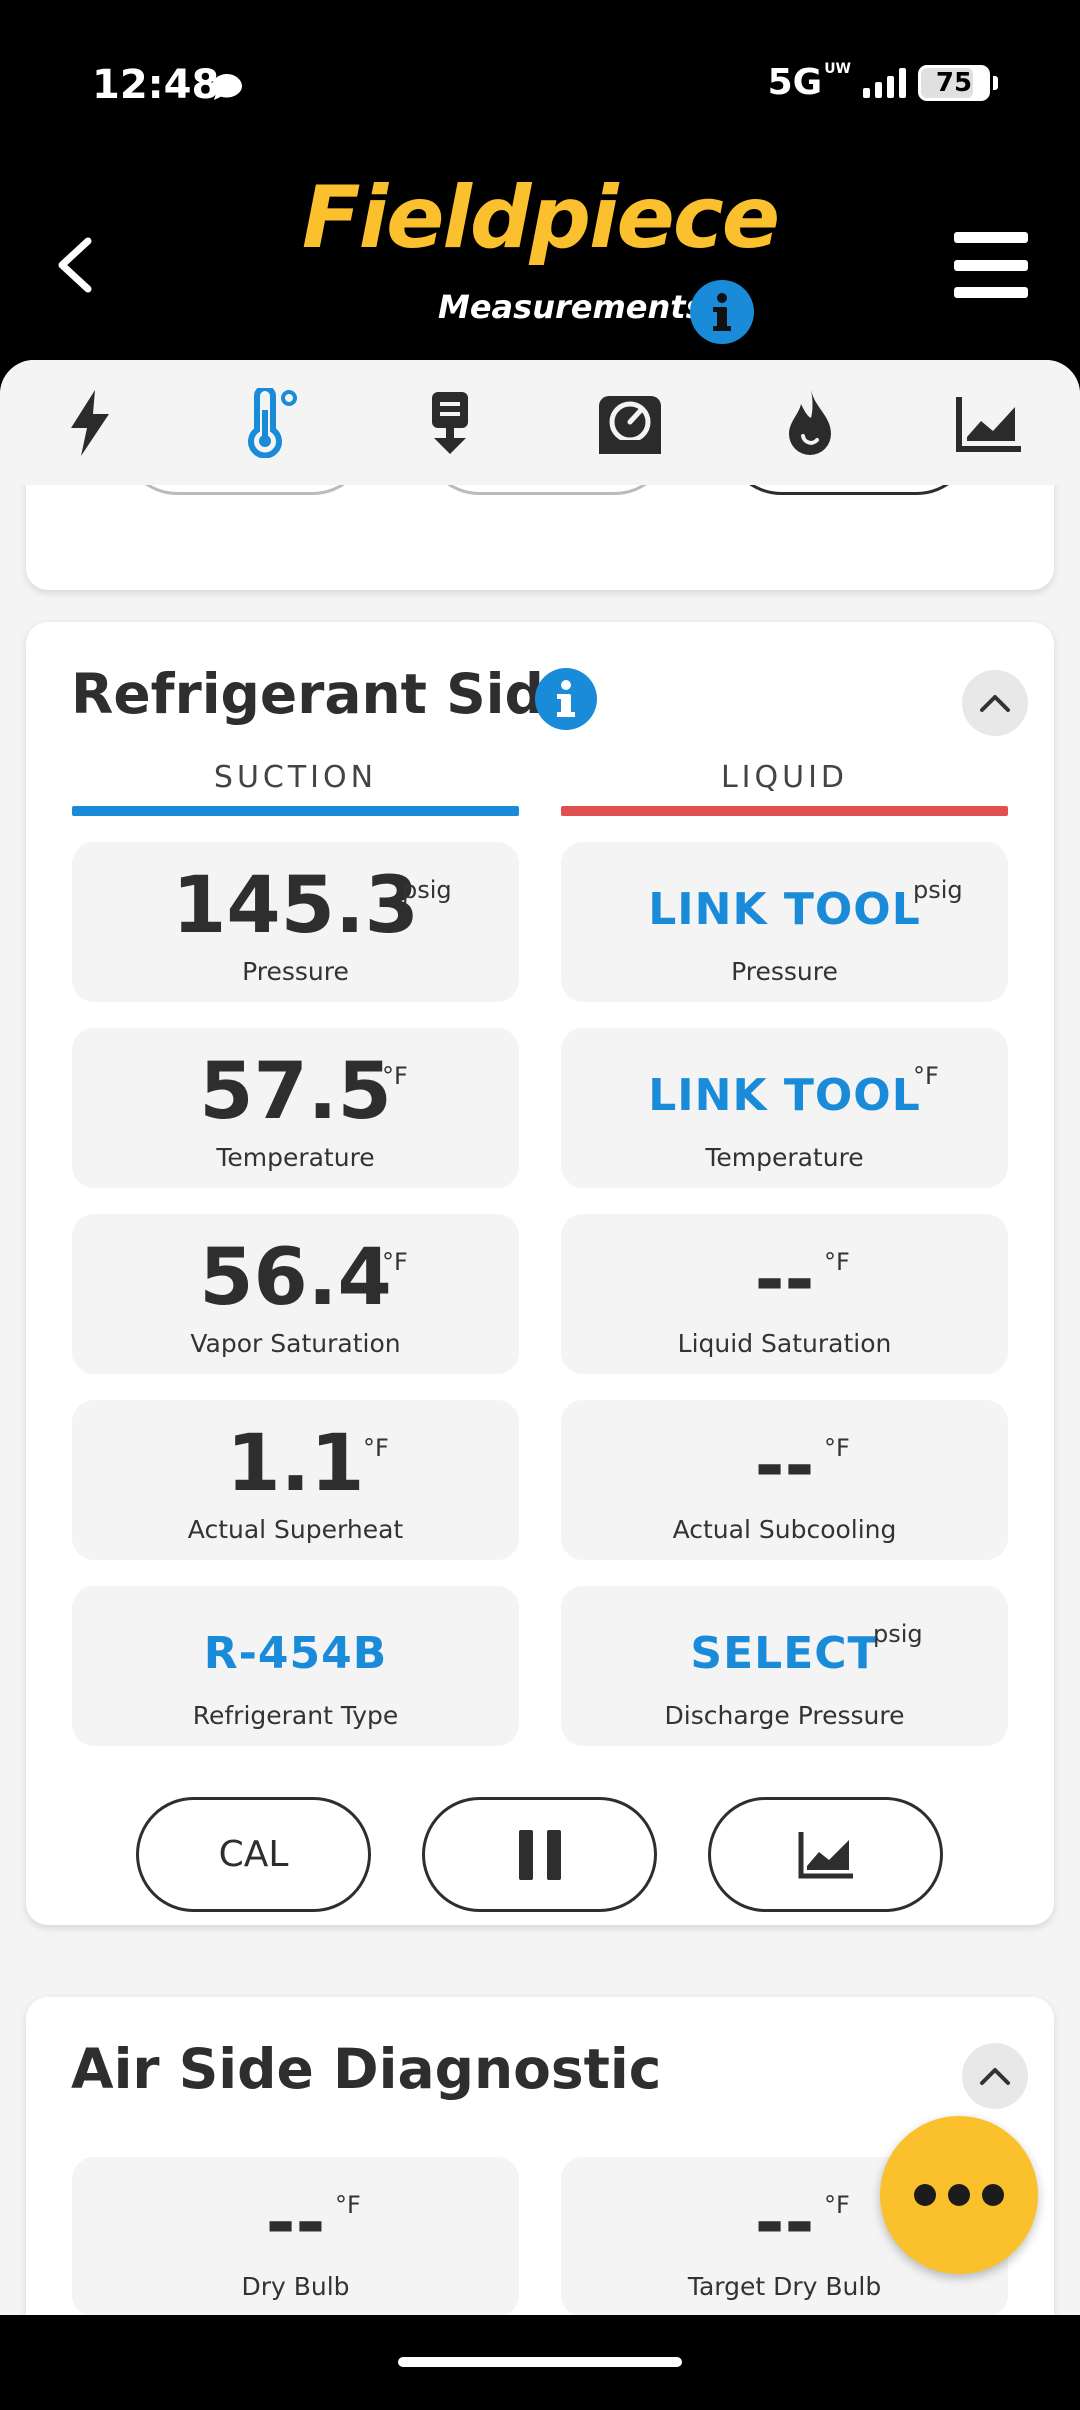 The image size is (1080, 2410). What do you see at coordinates (295, 1092) in the screenshot?
I see `suction-temperature-value: 57.5` at bounding box center [295, 1092].